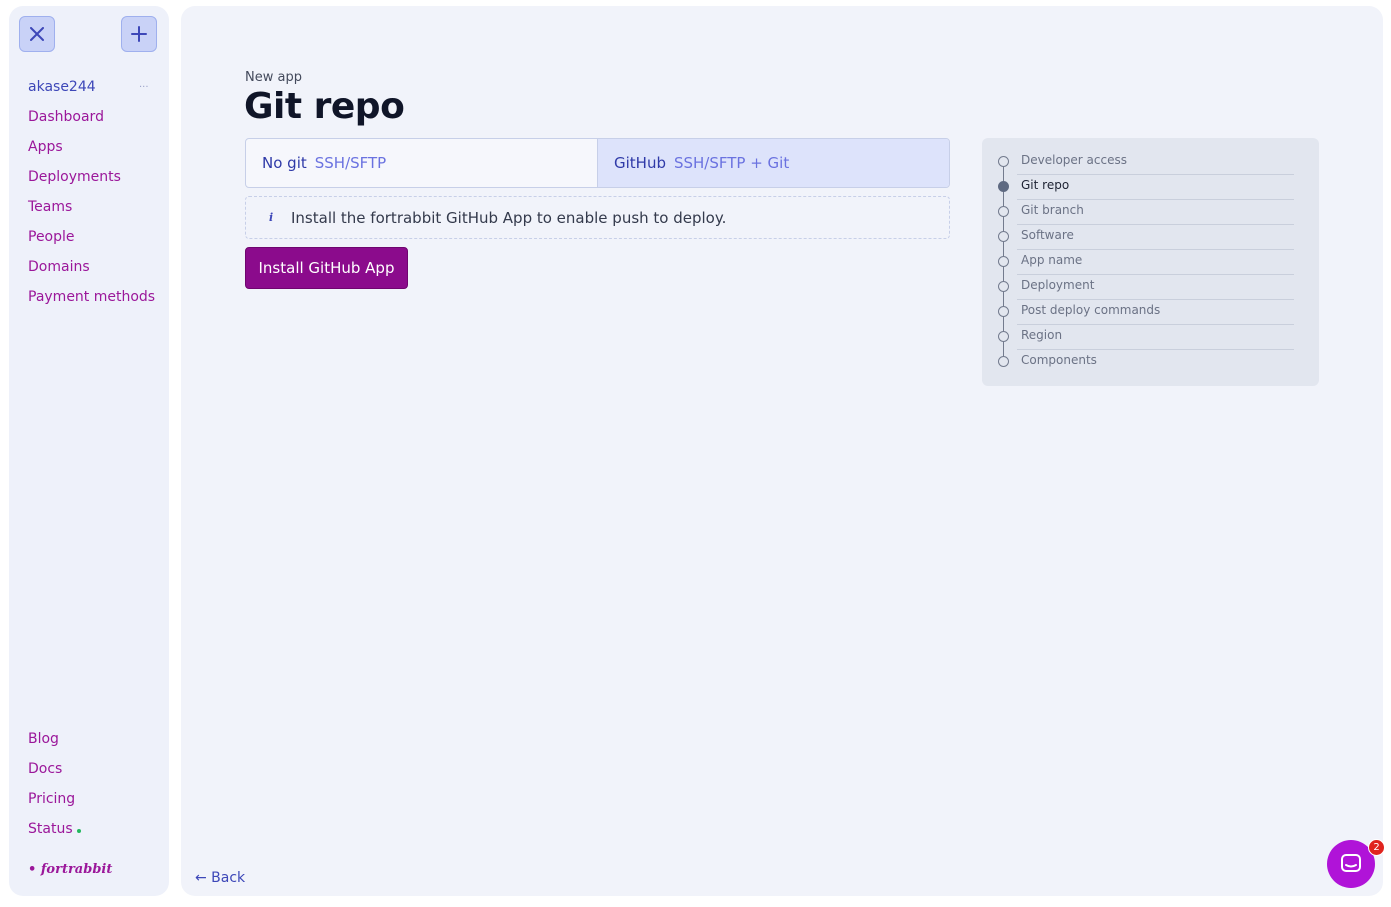 The image size is (1391, 907). What do you see at coordinates (273, 77) in the screenshot?
I see `page-kicker: New app` at bounding box center [273, 77].